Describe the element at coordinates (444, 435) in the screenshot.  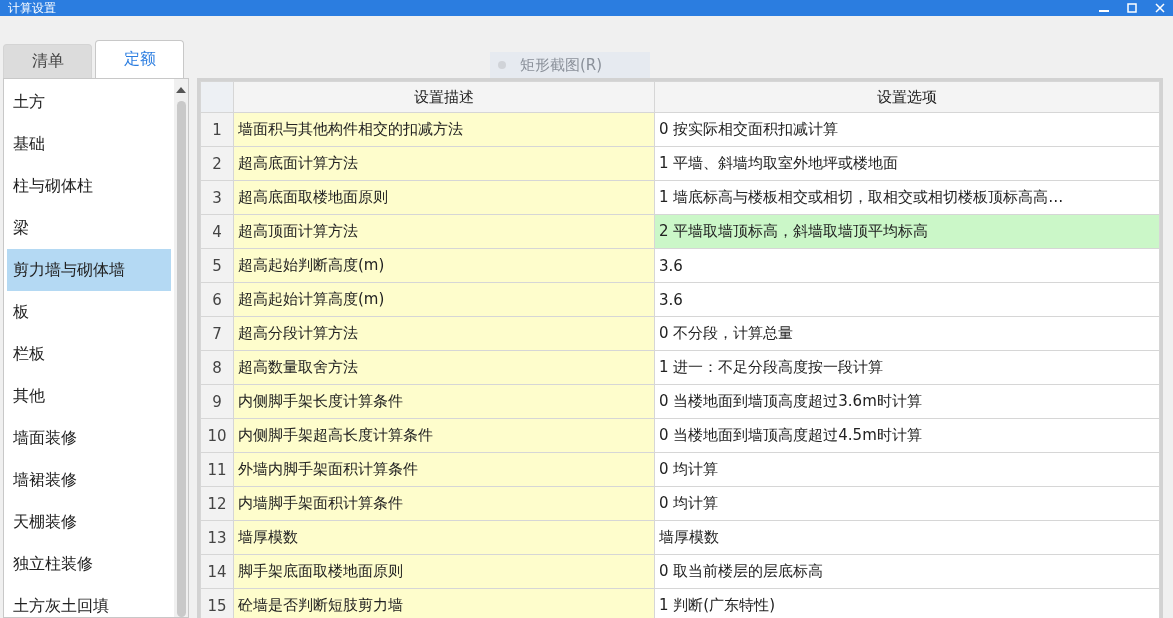
I see `description-cell: 内侧脚手架超高长度计算条件` at that location.